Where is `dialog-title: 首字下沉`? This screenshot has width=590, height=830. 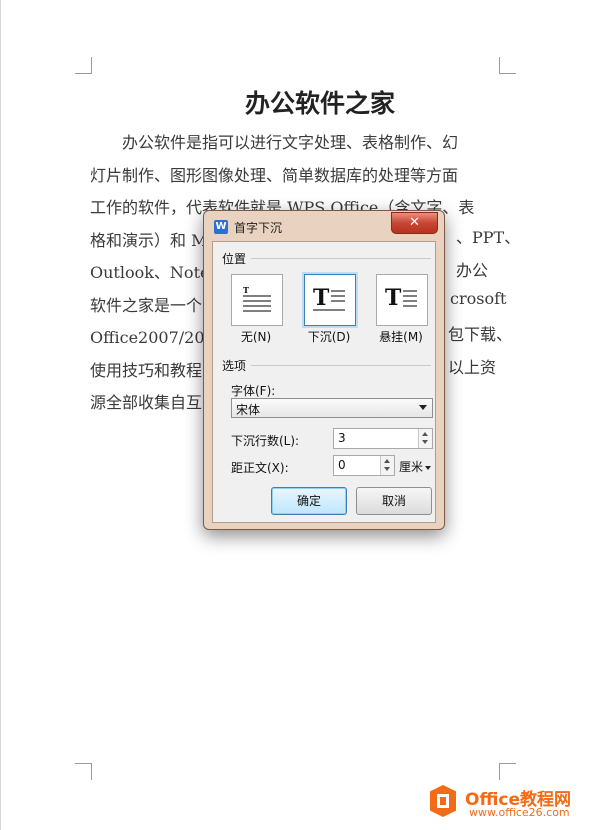
dialog-title: 首字下沉 is located at coordinates (258, 228).